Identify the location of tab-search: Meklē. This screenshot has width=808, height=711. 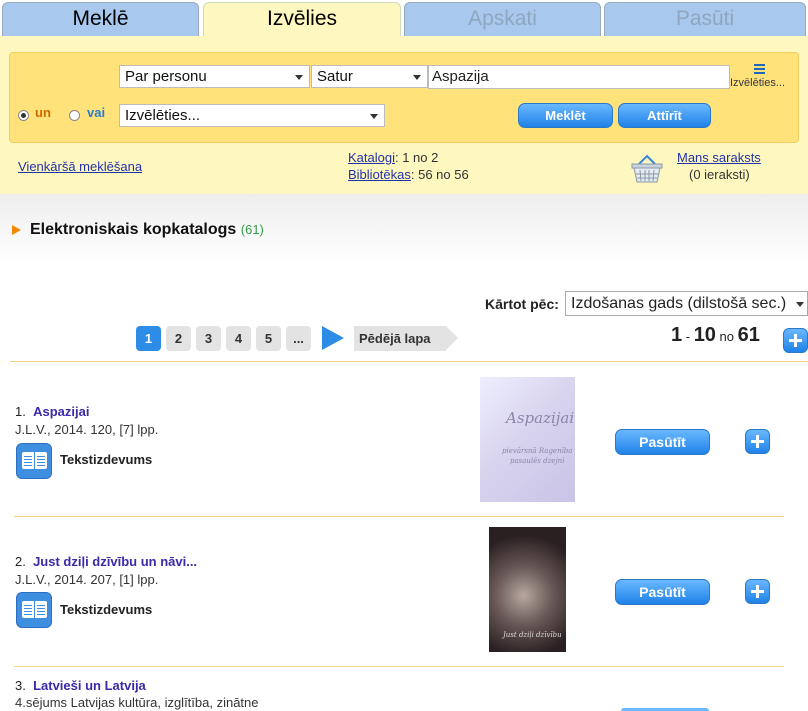
(100, 19).